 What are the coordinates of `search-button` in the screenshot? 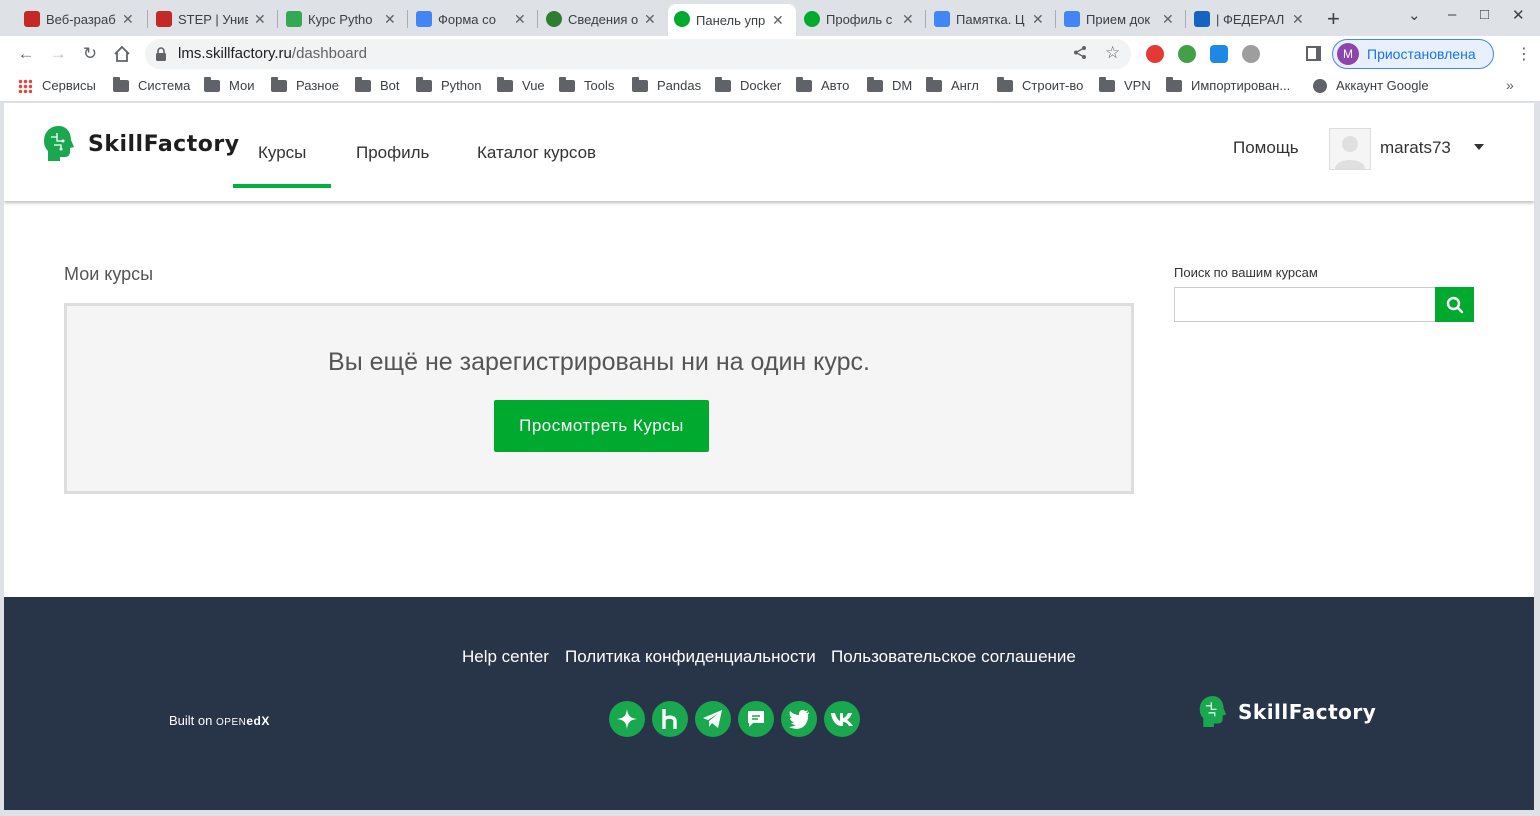 It's located at (1454, 304).